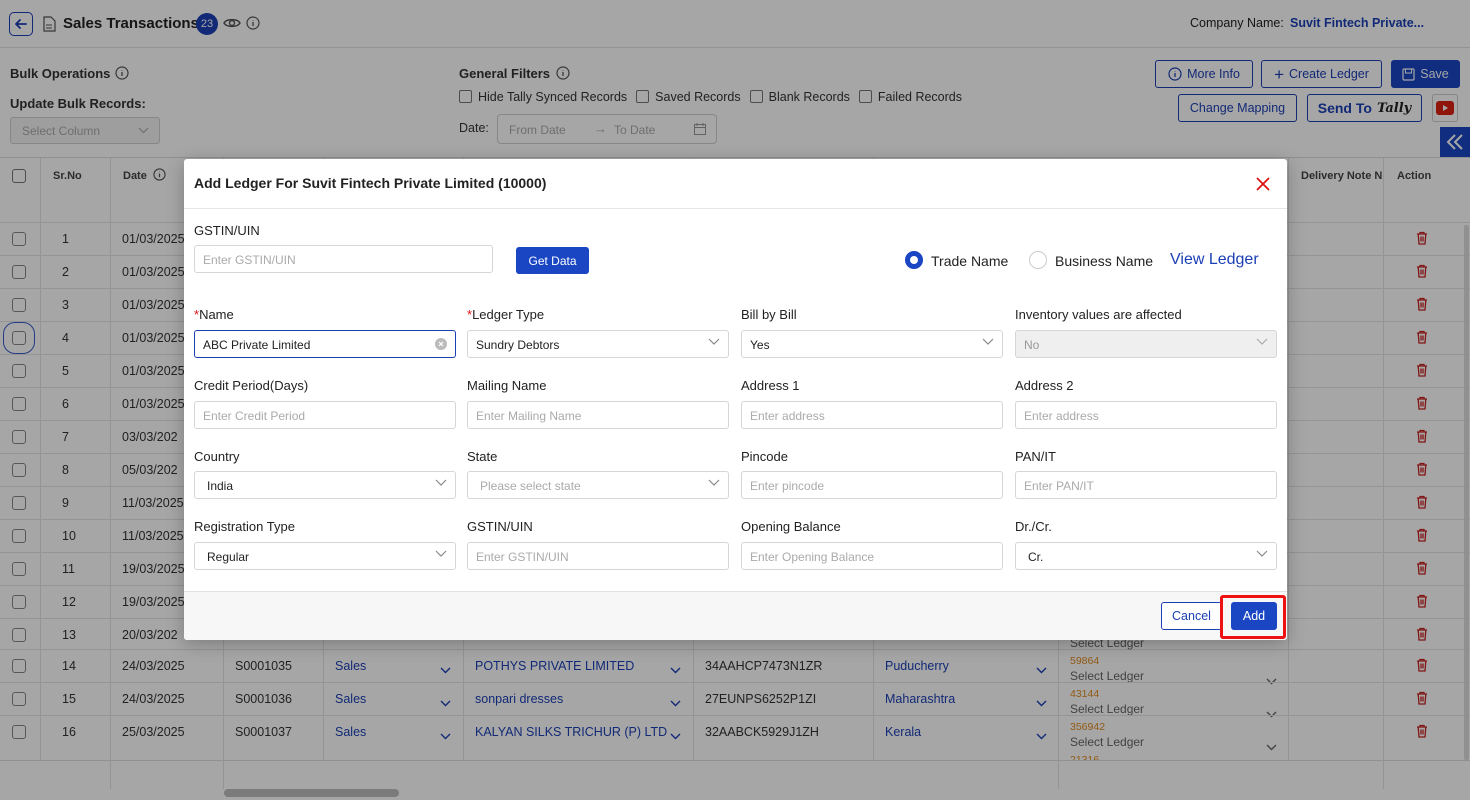 This screenshot has height=800, width=1470. What do you see at coordinates (1214, 260) in the screenshot?
I see `view-ledger-link: View Ledger` at bounding box center [1214, 260].